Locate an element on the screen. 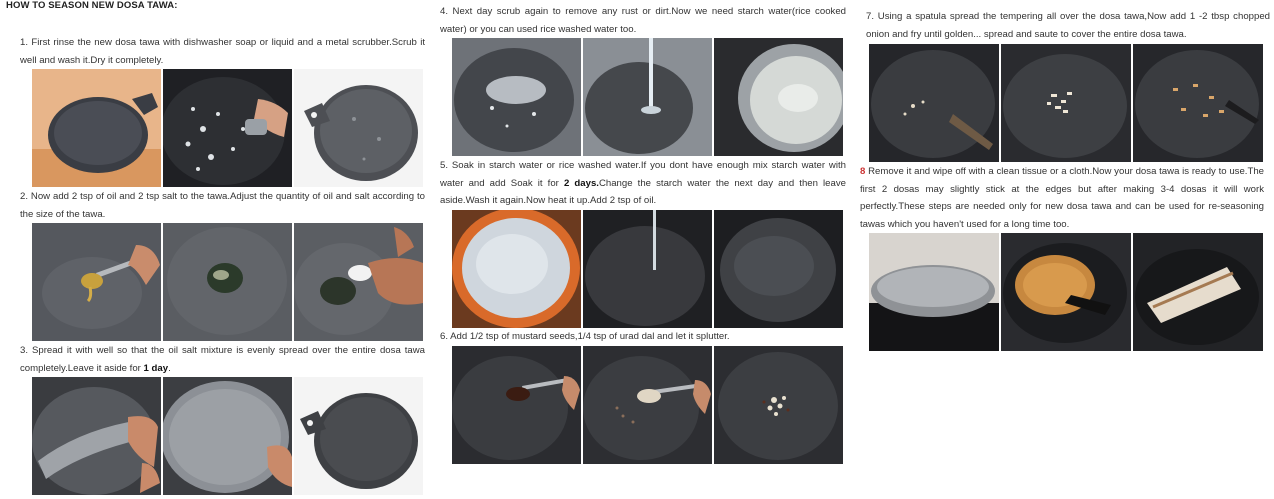 The image size is (1274, 499). step-2-photos is located at coordinates (227, 282).